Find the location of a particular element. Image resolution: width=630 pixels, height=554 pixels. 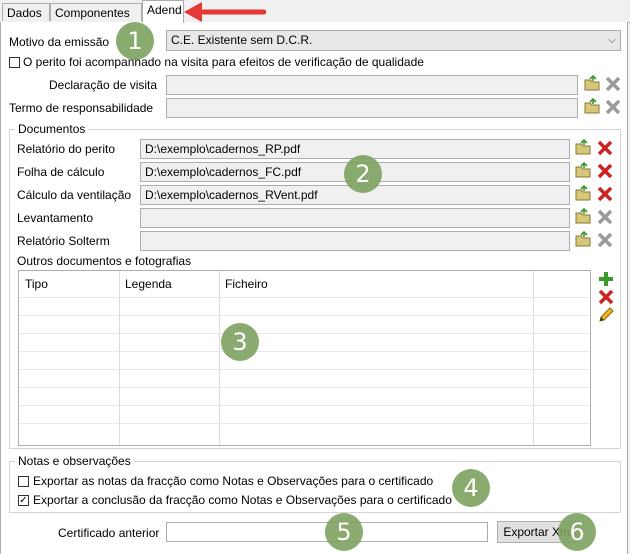

outros-documentos-label: Outros documentos e fotografias is located at coordinates (104, 261).